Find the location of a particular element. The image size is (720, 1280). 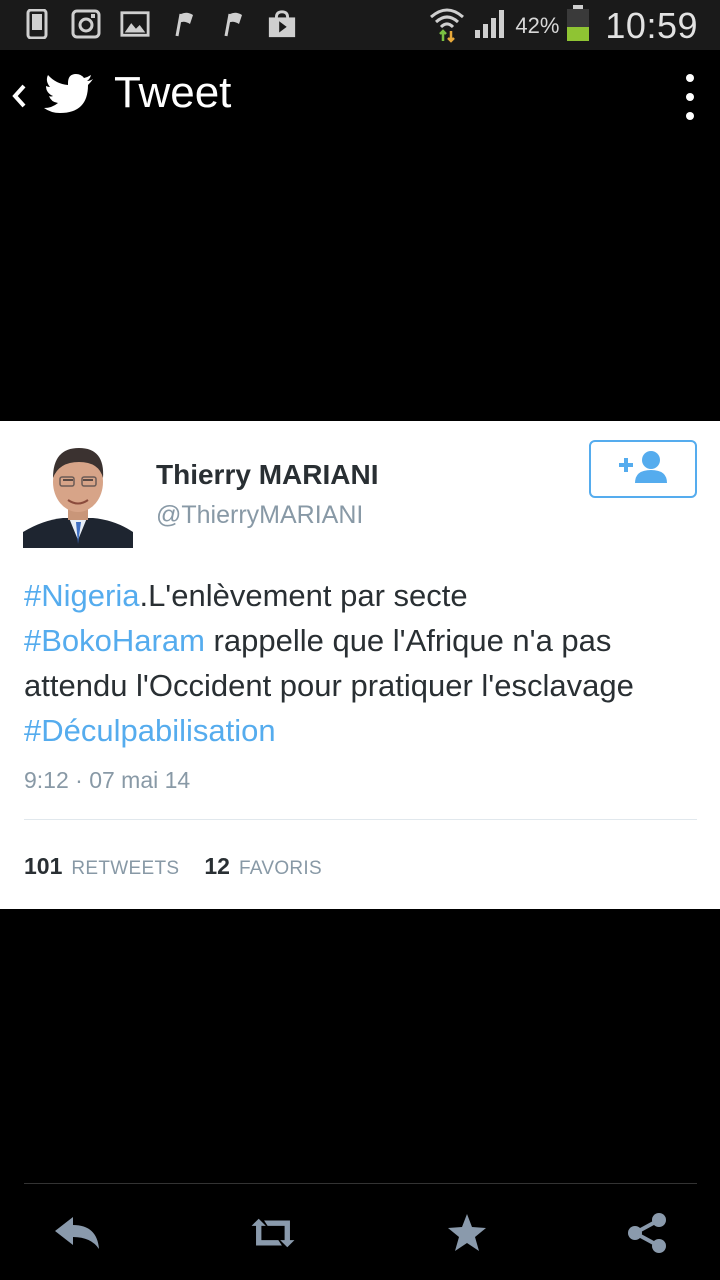

twitter-bird-icon is located at coordinates (69, 95).